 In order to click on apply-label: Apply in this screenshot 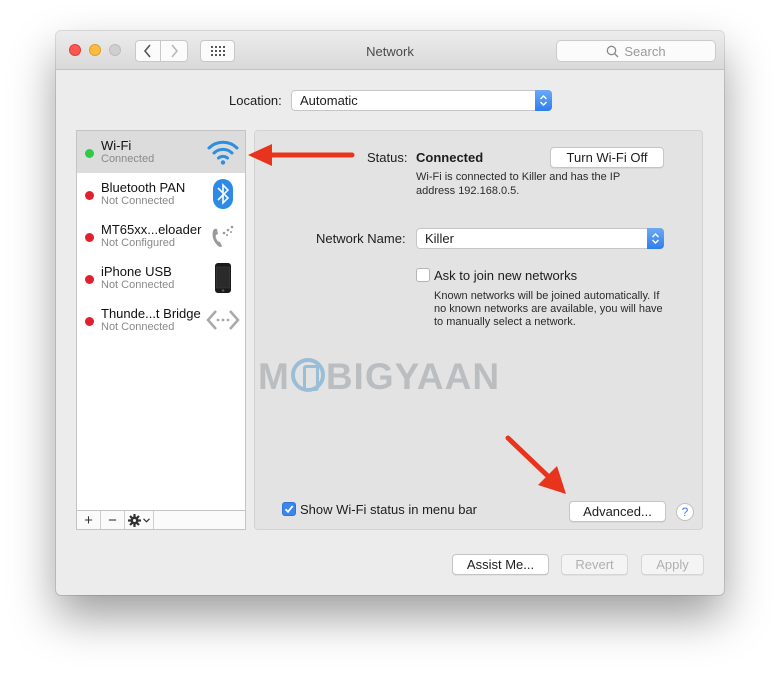, I will do `click(672, 564)`.